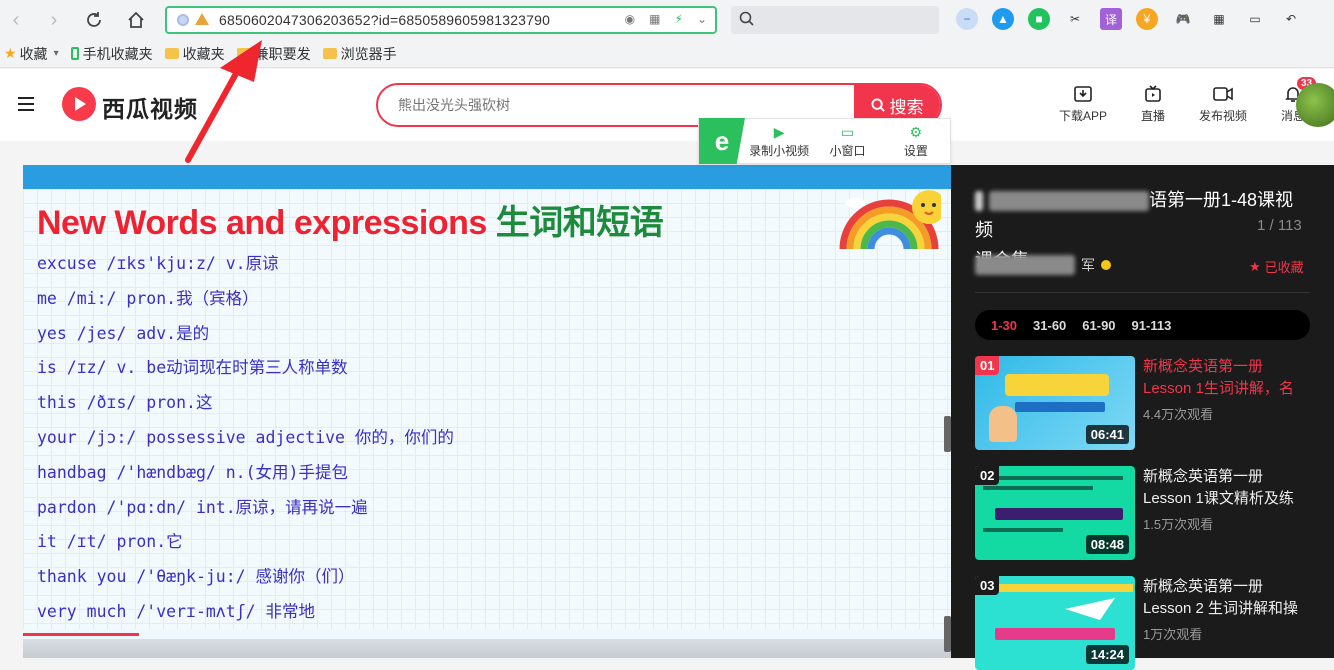 Image resolution: width=1334 pixels, height=670 pixels. Describe the element at coordinates (1219, 19) in the screenshot. I see `grid-icon: ▦` at that location.